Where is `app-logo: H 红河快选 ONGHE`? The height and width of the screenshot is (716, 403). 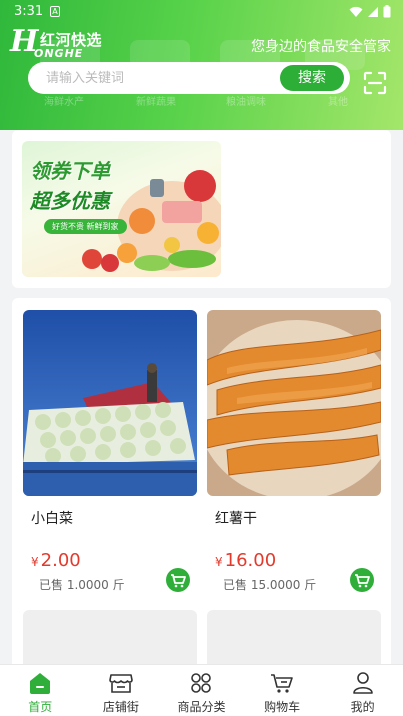 app-logo: H 红河快选 ONGHE is located at coordinates (56, 42).